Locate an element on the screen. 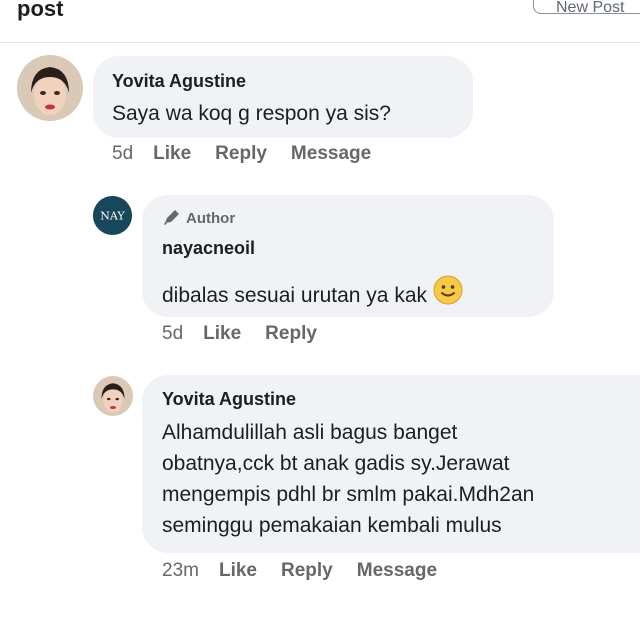 This screenshot has width=640, height=640. comment-actions: 5d Like Reply is located at coordinates (251, 334).